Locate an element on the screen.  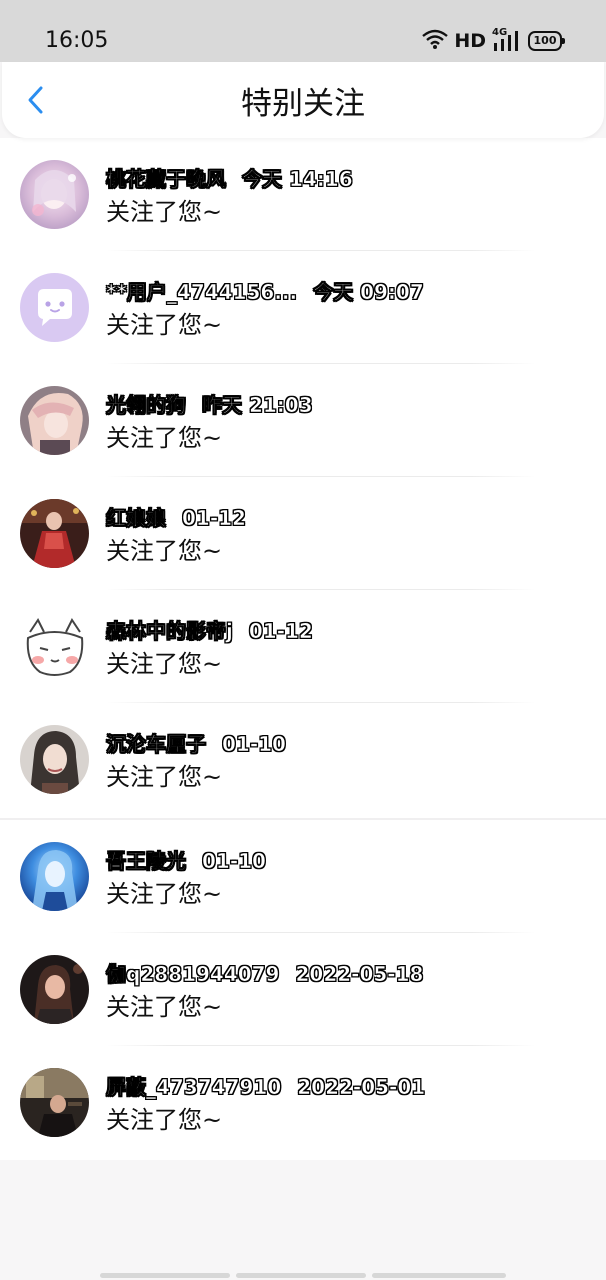
list-item: 伽q2881944079 2022-05-18 关注了您~ is located at coordinates (303, 989).